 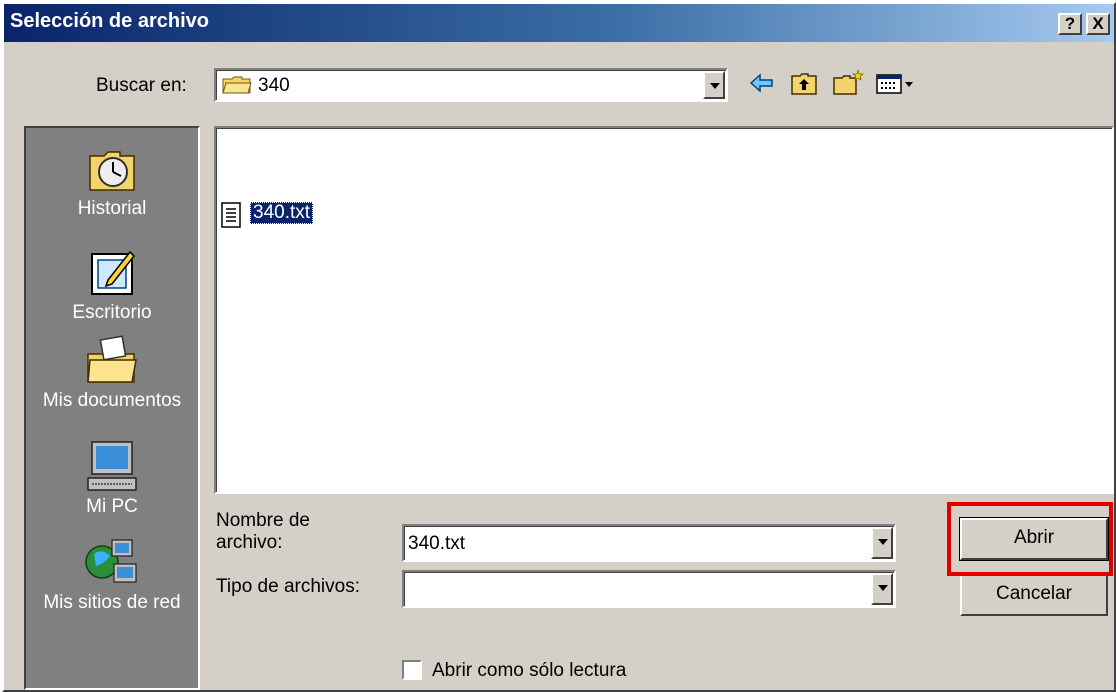 What do you see at coordinates (231, 215) in the screenshot?
I see `text-file-icon` at bounding box center [231, 215].